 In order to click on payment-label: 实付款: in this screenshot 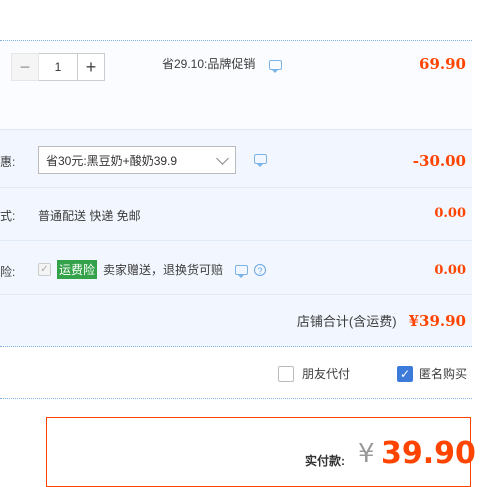, I will do `click(325, 461)`.